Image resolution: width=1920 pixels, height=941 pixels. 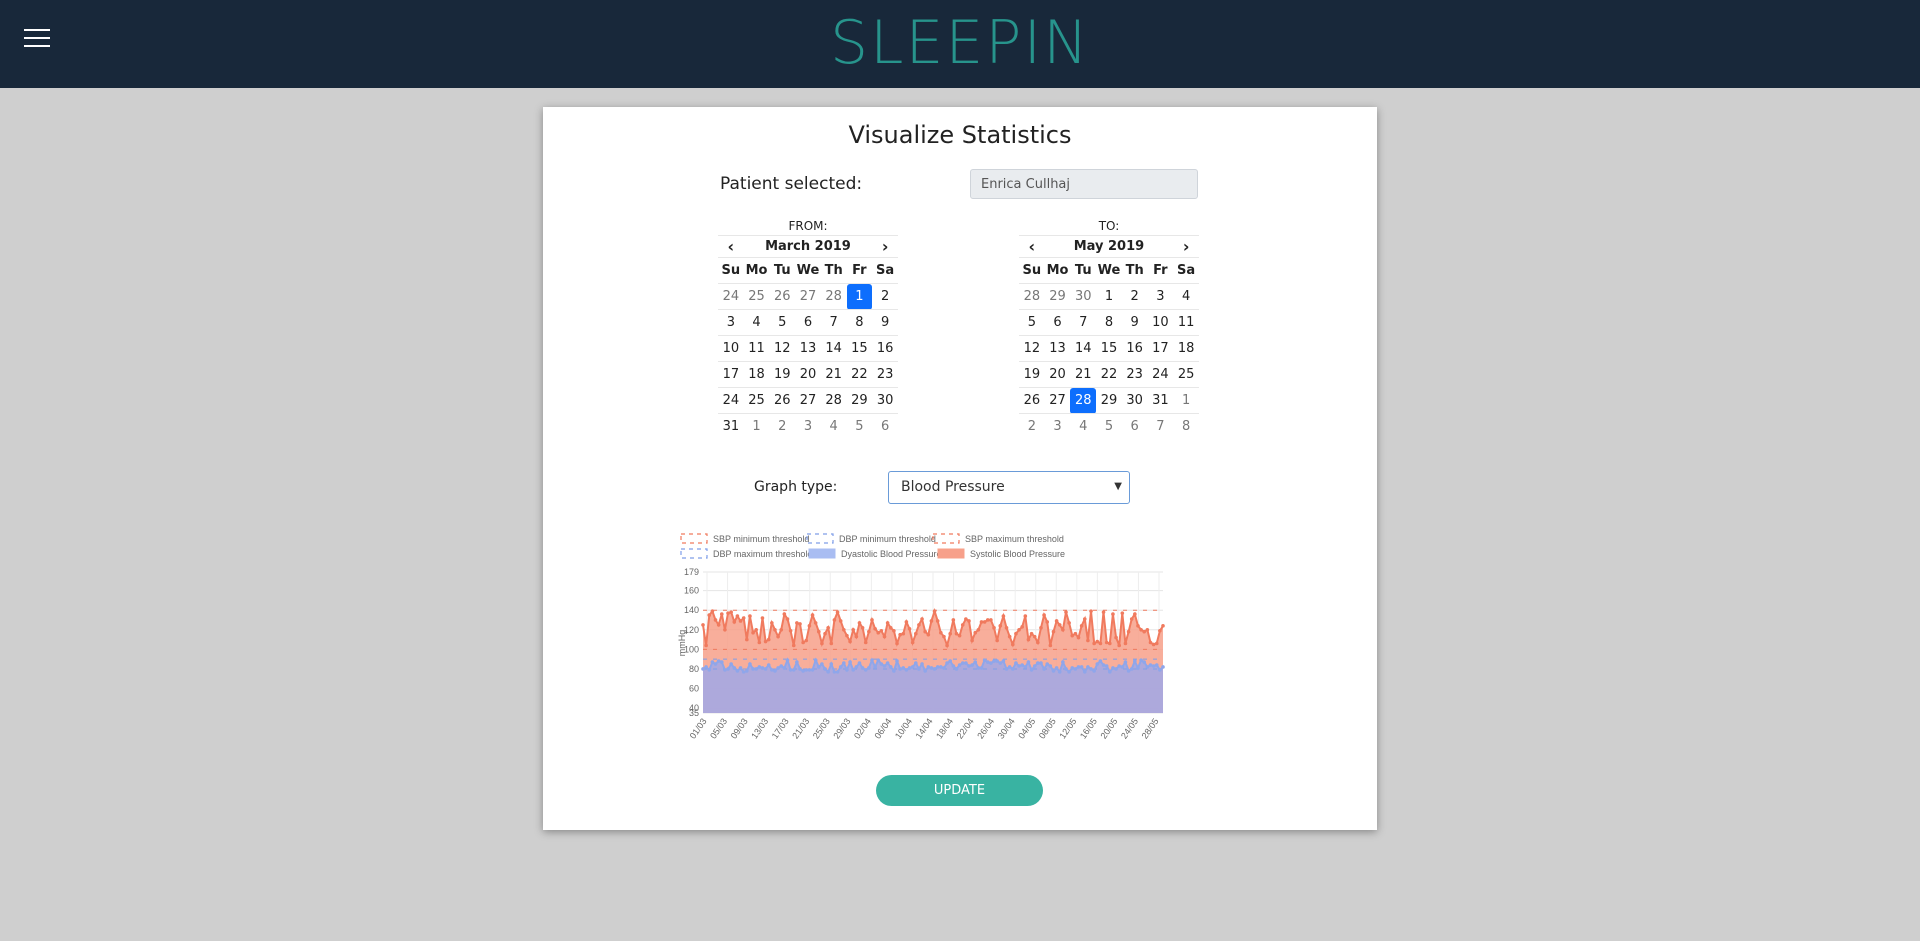 I want to click on x-tick-label: 16/05, so click(x=1088, y=728).